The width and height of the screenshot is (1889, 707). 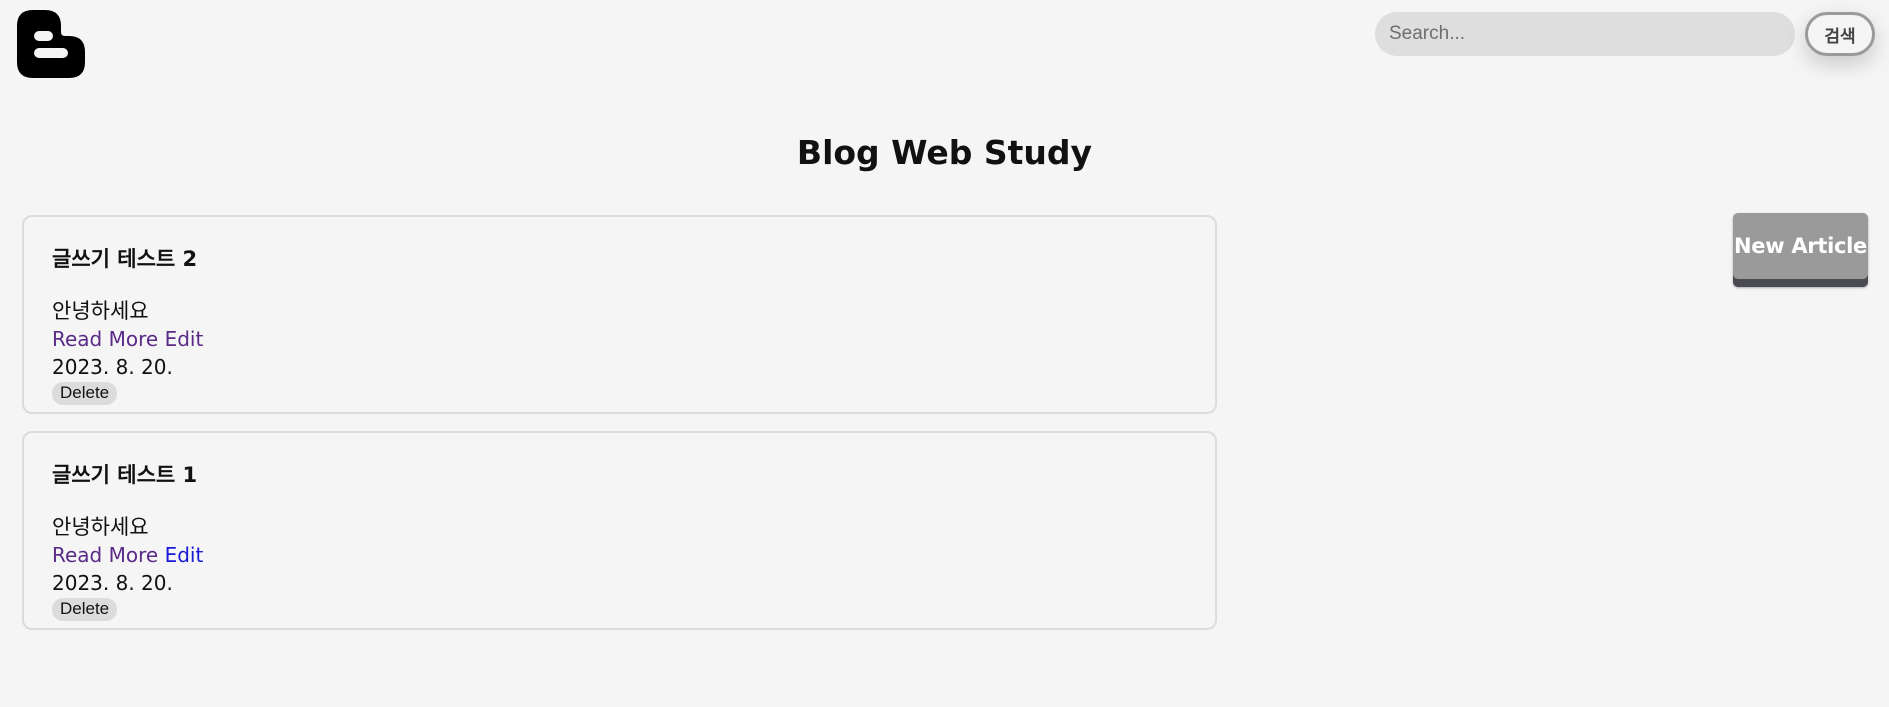 What do you see at coordinates (125, 259) in the screenshot?
I see `article-title: 글쓰기 테스트 2` at bounding box center [125, 259].